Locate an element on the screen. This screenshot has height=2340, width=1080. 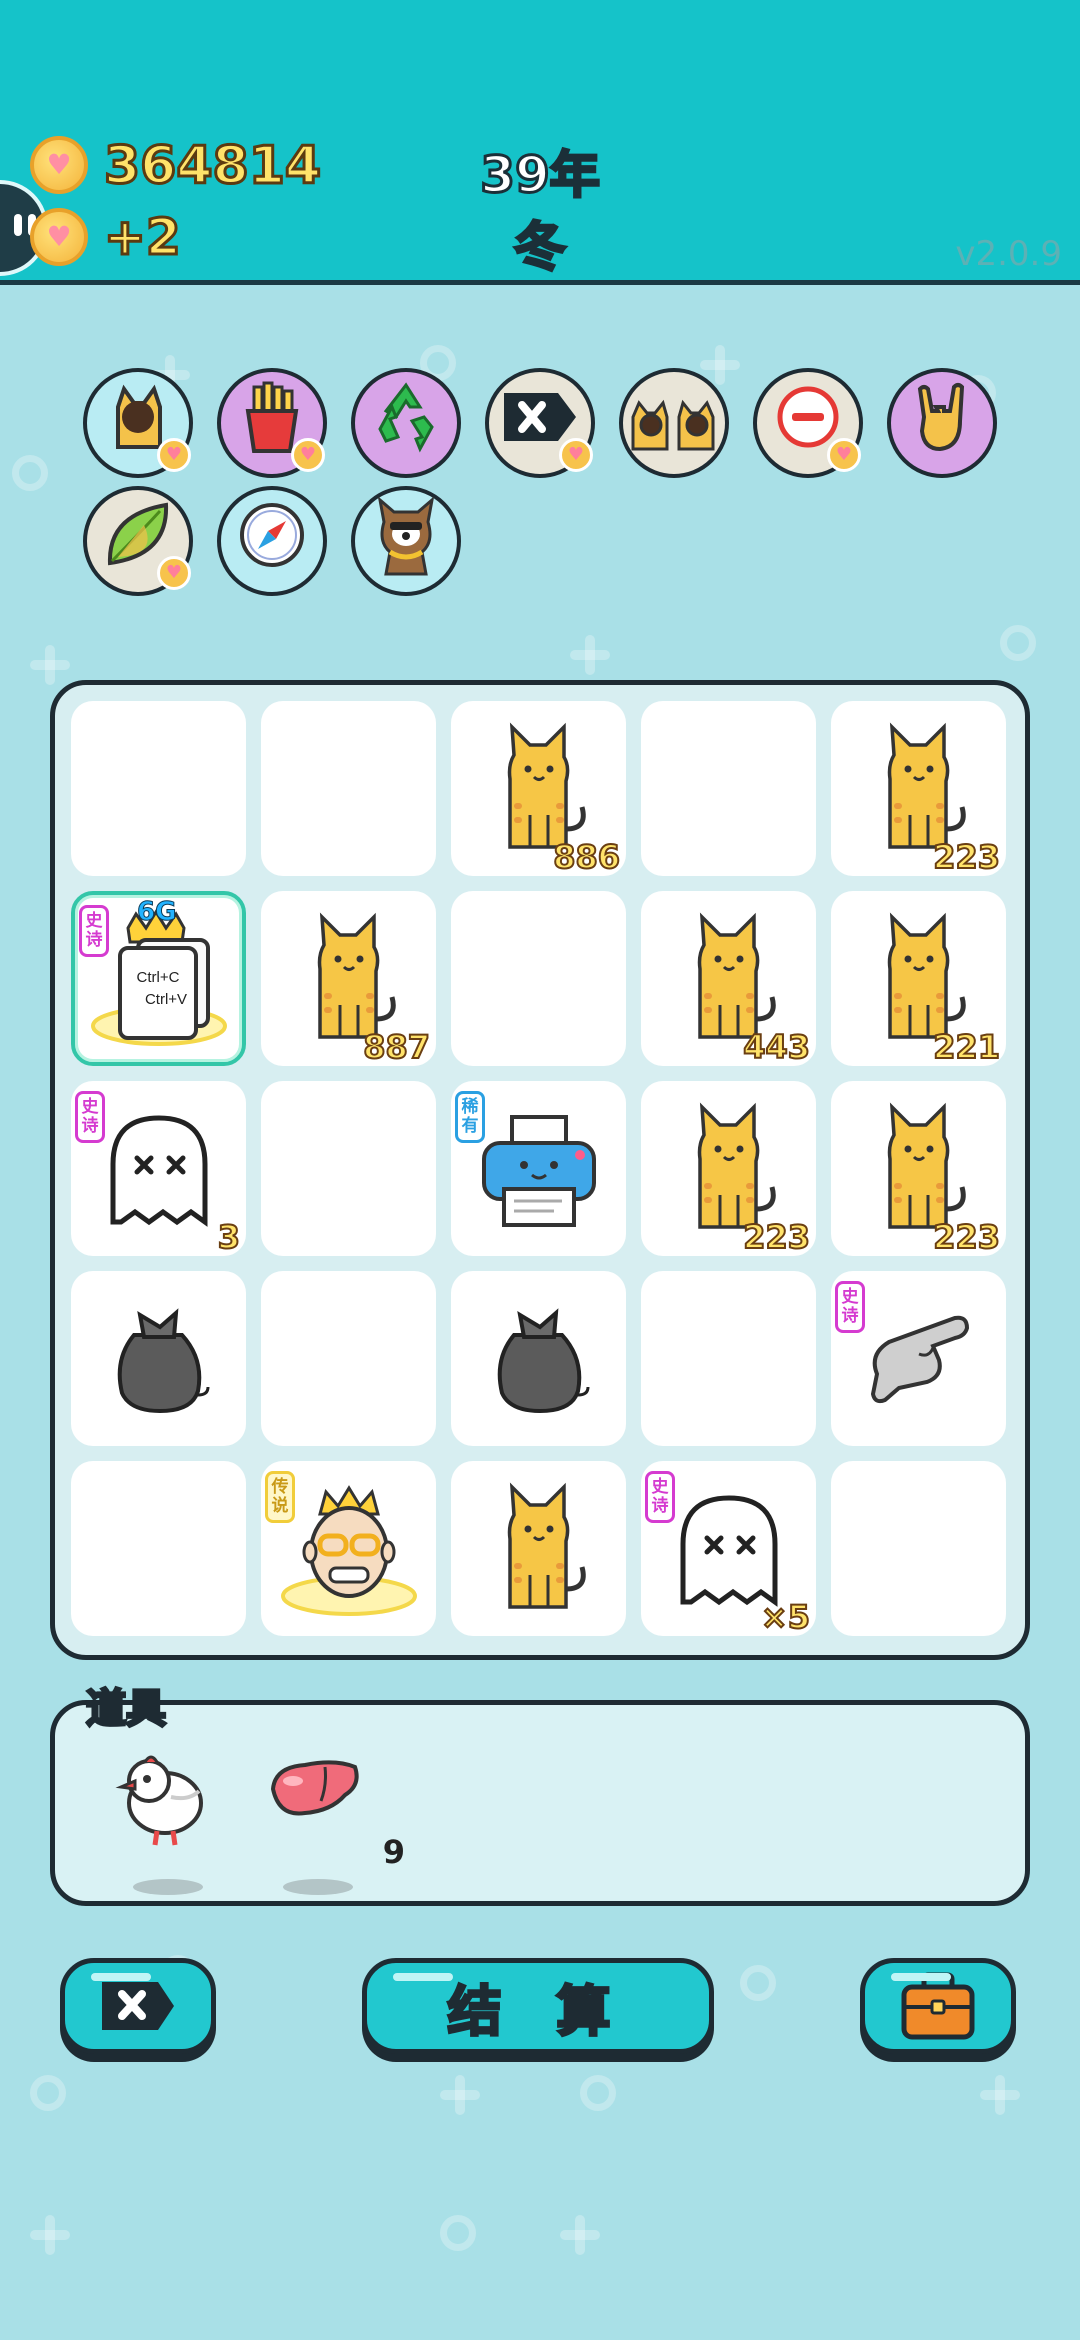
remove-button is located at coordinates (138, 2006).